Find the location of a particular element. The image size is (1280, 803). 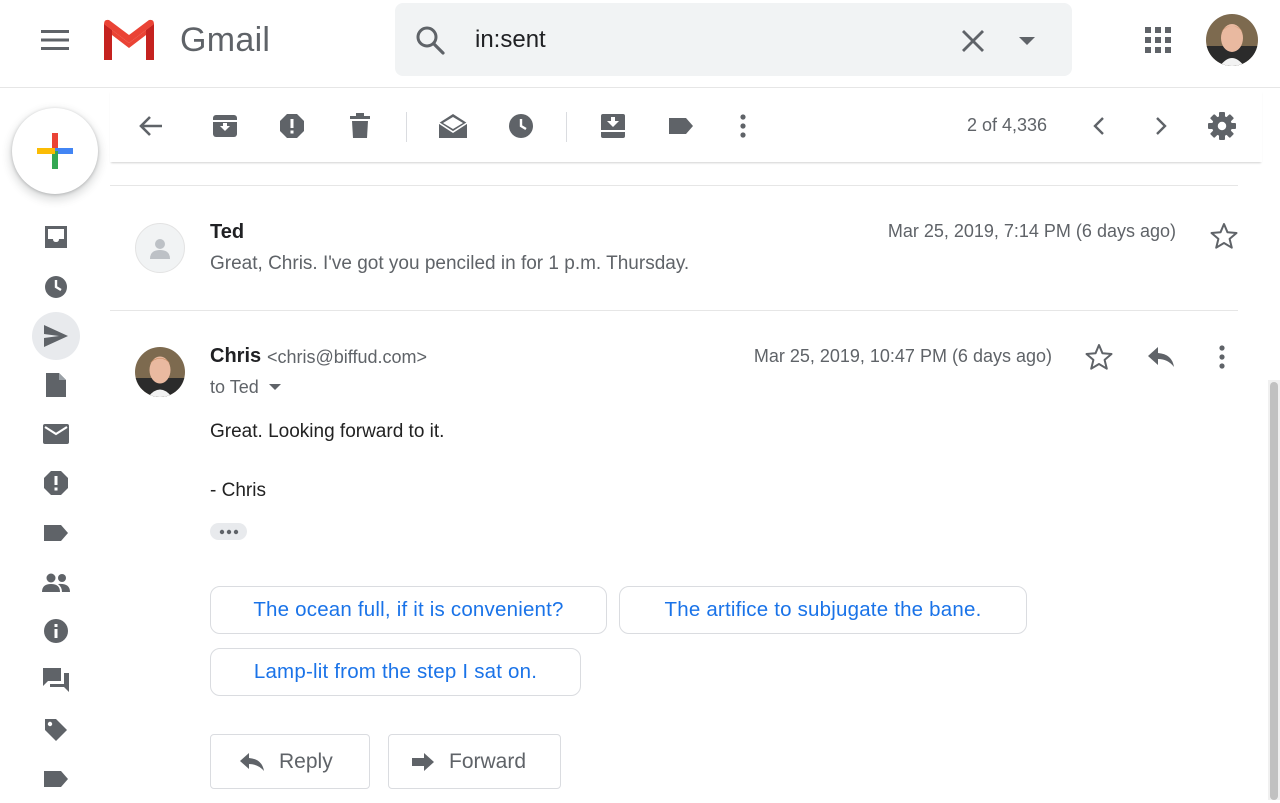

header: Gmail is located at coordinates (640, 44).